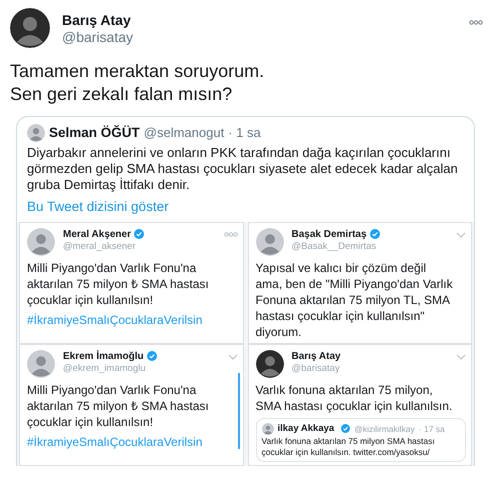  I want to click on author-name: ilkay Akkaya, so click(306, 429).